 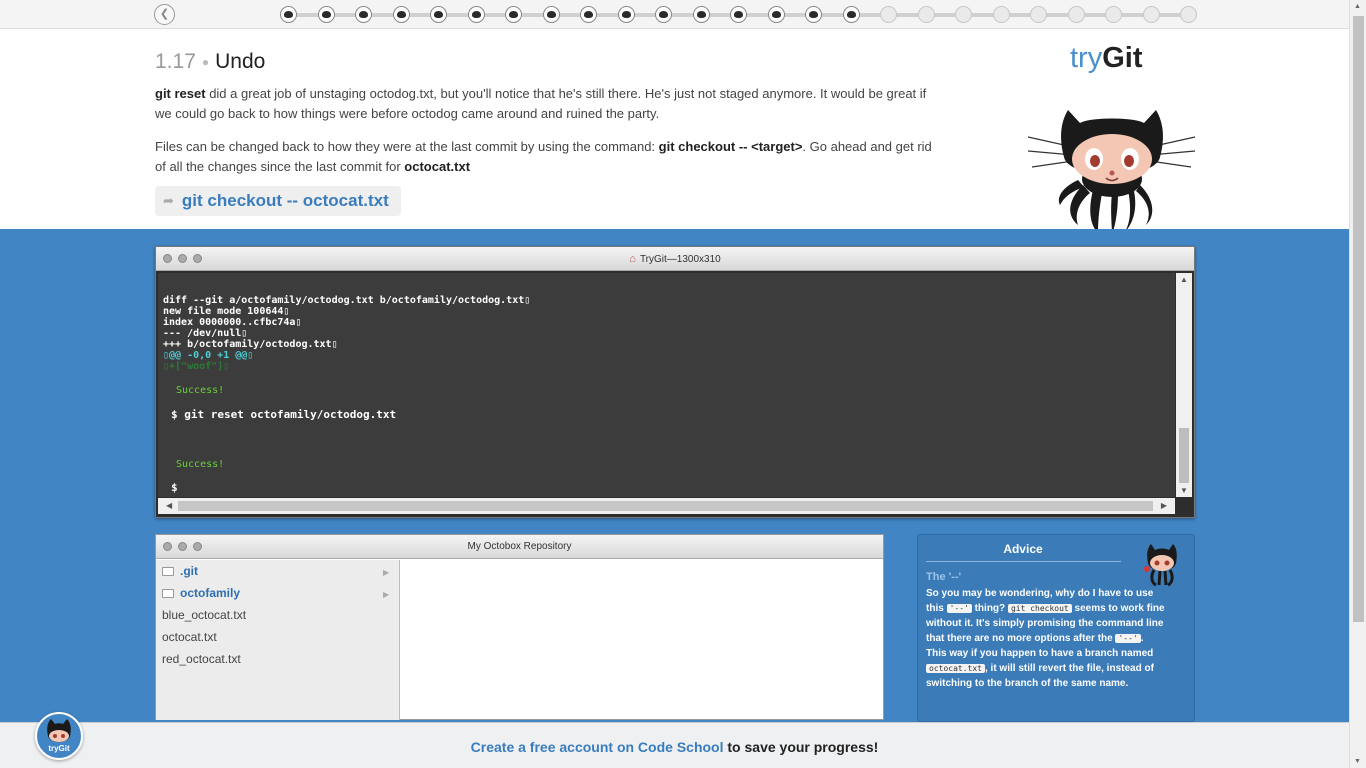 I want to click on command-prompt-line: $ git reset octofamily/octodog.txt, so click(x=284, y=414).